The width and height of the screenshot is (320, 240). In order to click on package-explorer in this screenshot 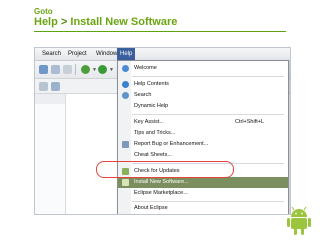, I will do `click(50, 154)`.